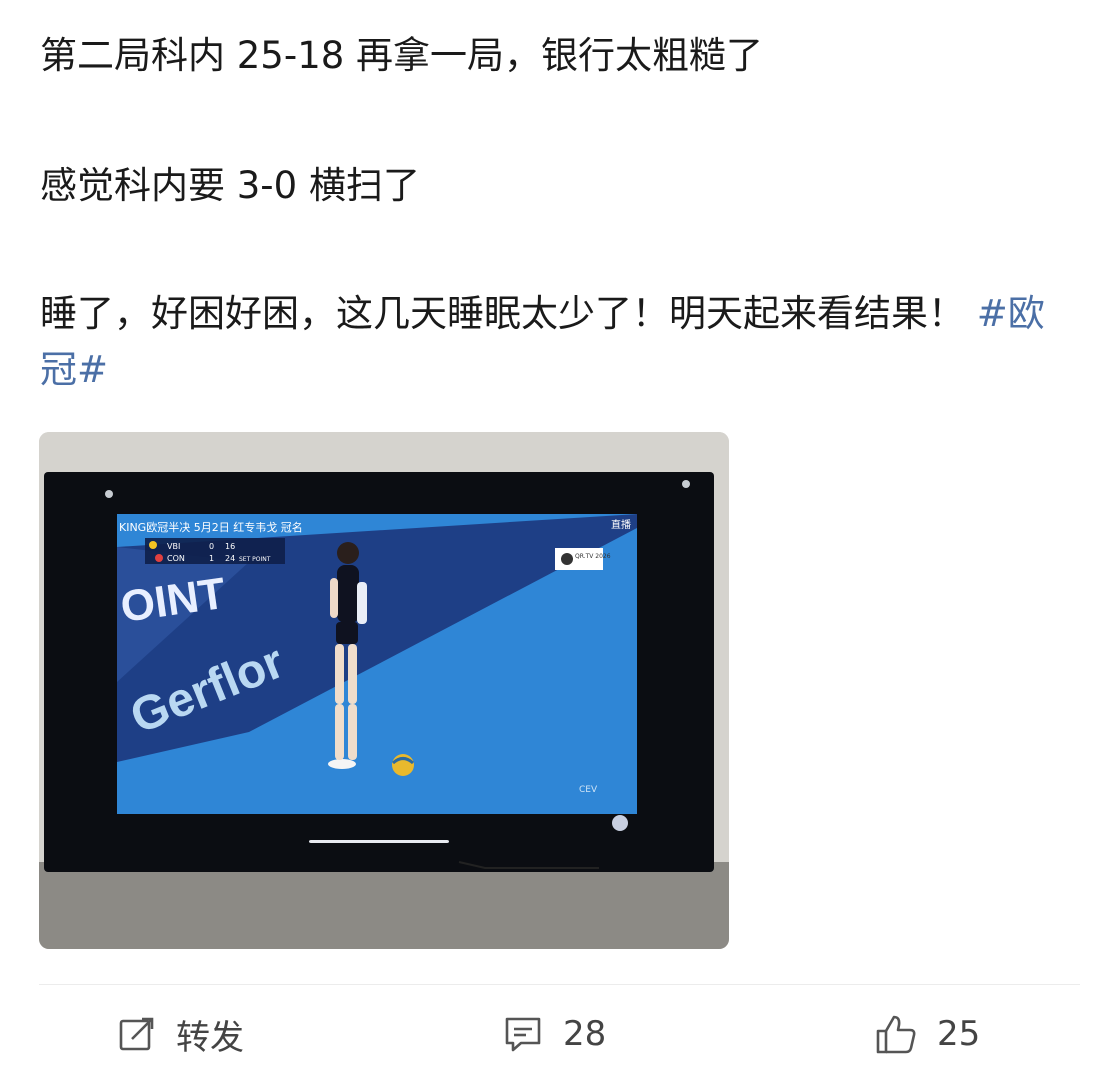 This screenshot has width=1119, height=1080. I want to click on repost-icon, so click(136, 1034).